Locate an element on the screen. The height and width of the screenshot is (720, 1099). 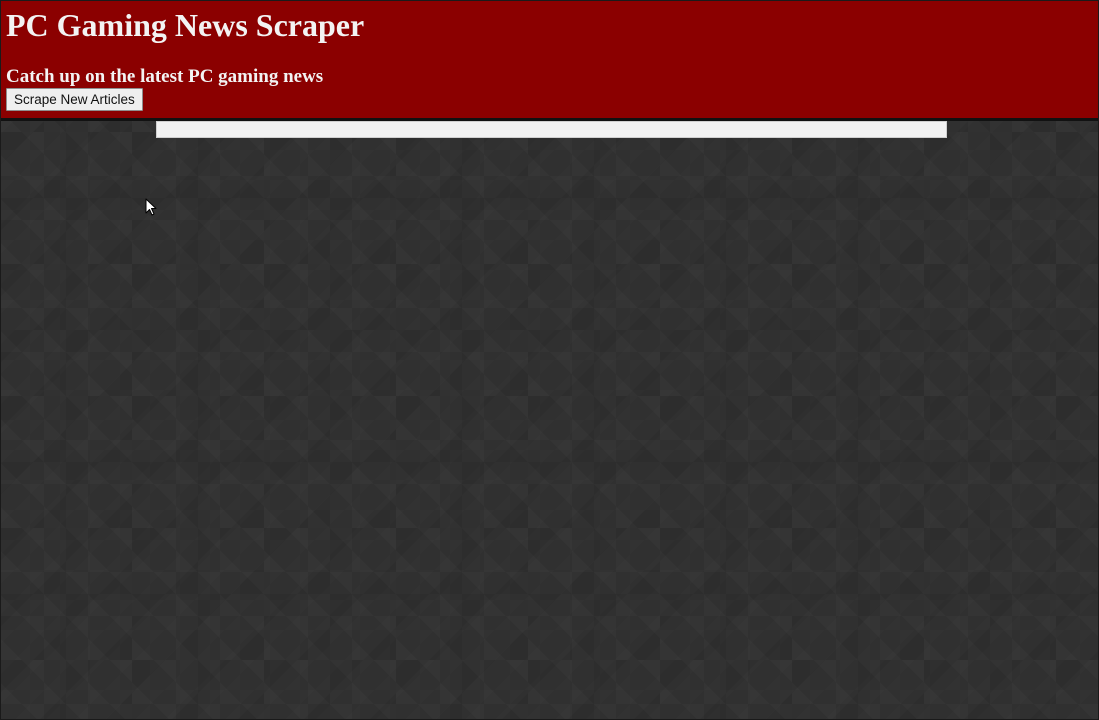
scrape-new-articles-button: Scrape New Articles is located at coordinates (74, 99).